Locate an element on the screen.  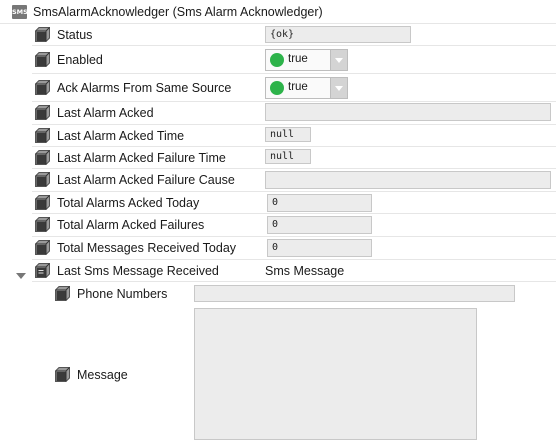
property-row-total-alarm-acked-failures: Total Alarm Acked Failures 0 is located at coordinates (278, 225).